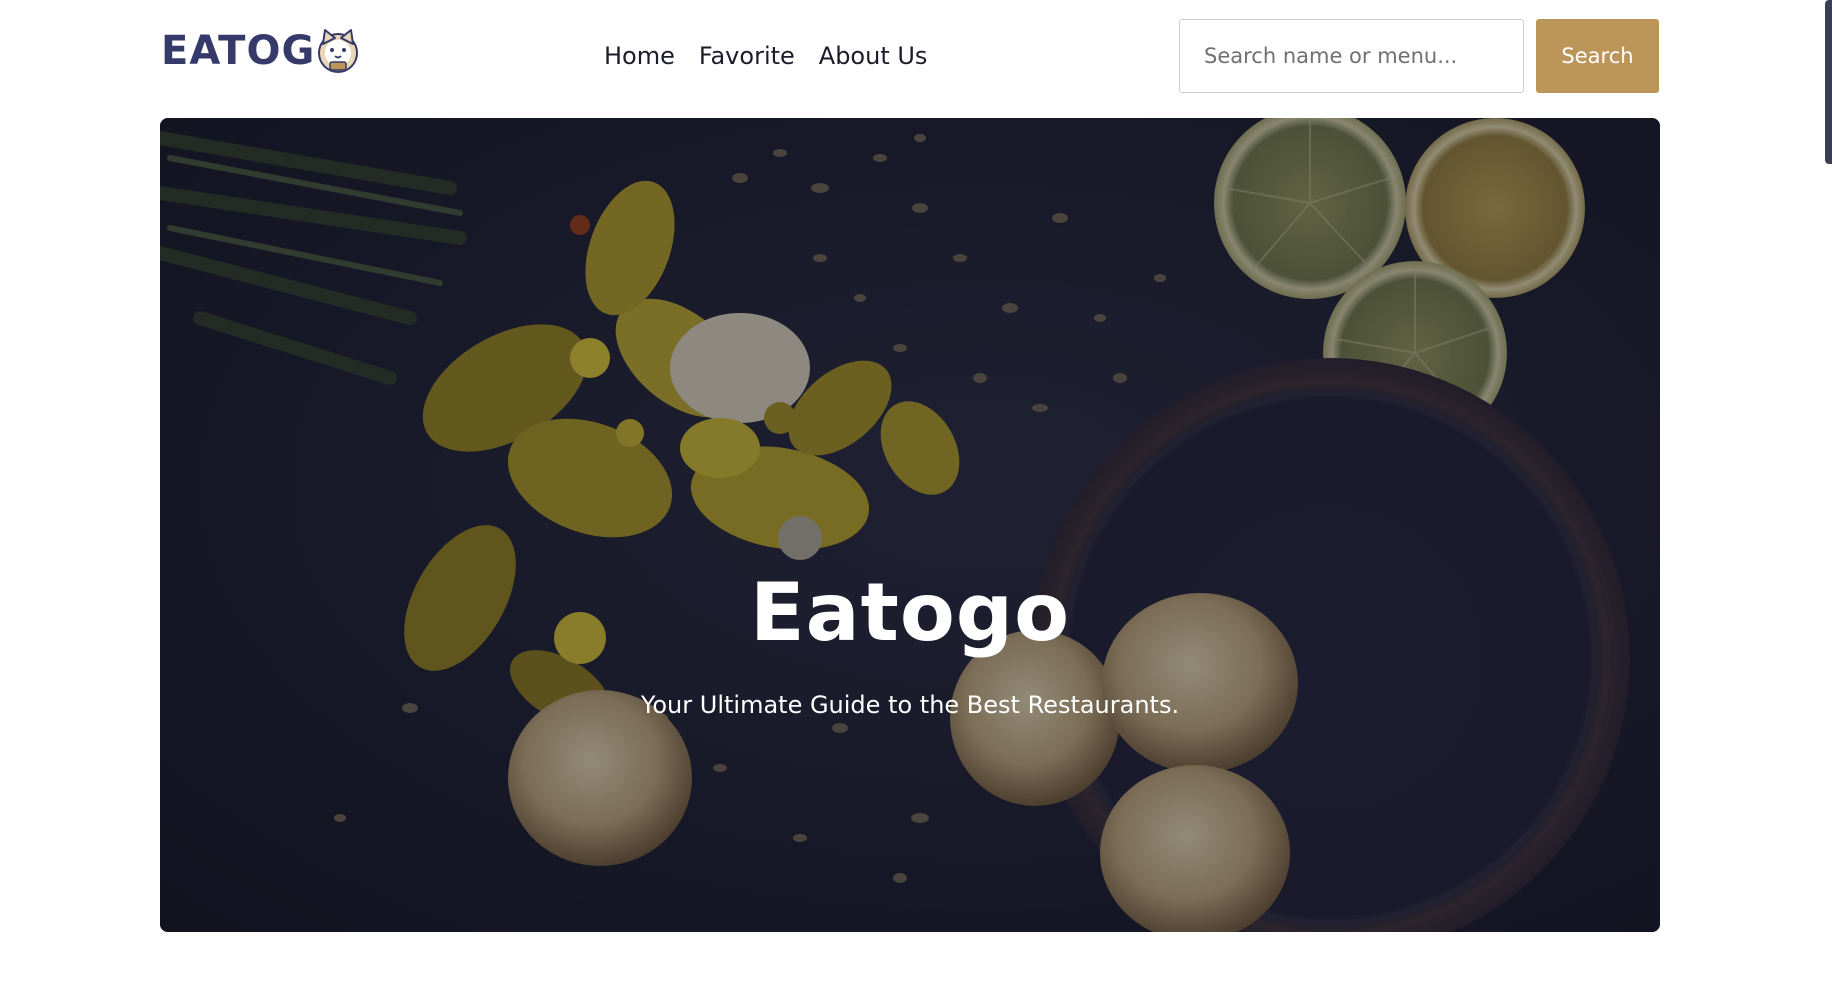 The image size is (1832, 1004). What do you see at coordinates (873, 56) in the screenshot?
I see `nav-about-us-link: About Us` at bounding box center [873, 56].